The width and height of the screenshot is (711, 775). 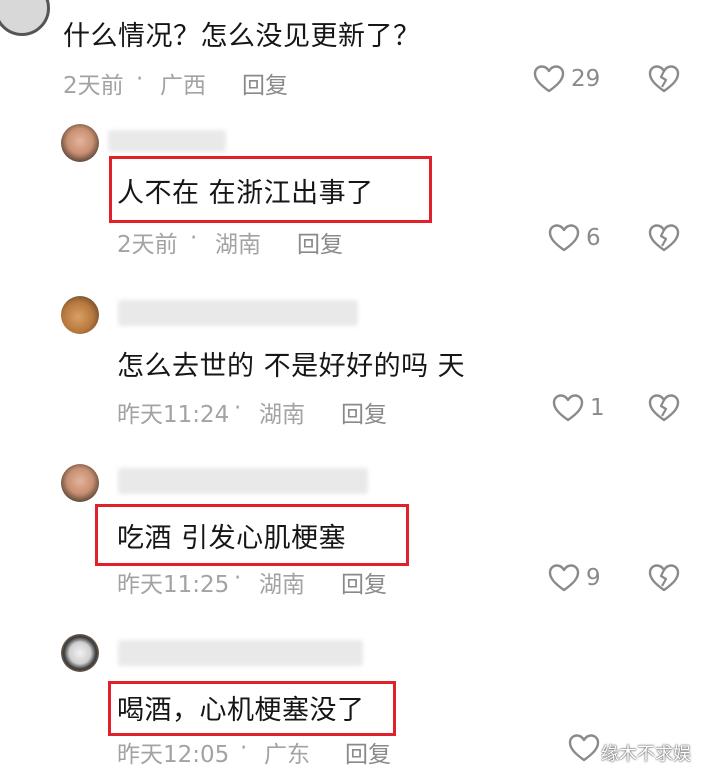 I want to click on comment-text: 人不在 在浙江出事了, so click(x=245, y=193).